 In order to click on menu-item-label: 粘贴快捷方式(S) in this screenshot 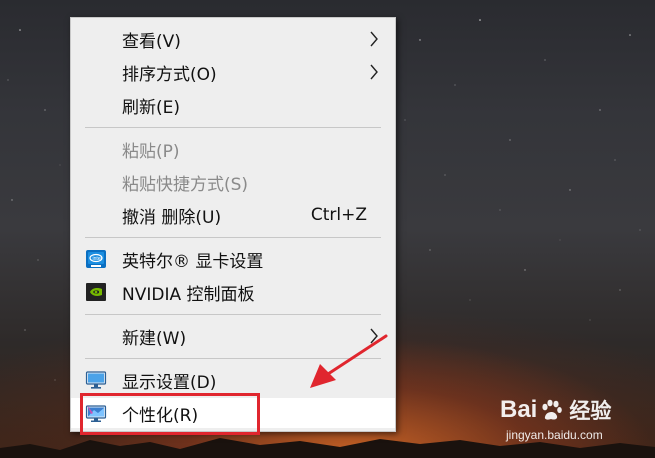, I will do `click(185, 184)`.